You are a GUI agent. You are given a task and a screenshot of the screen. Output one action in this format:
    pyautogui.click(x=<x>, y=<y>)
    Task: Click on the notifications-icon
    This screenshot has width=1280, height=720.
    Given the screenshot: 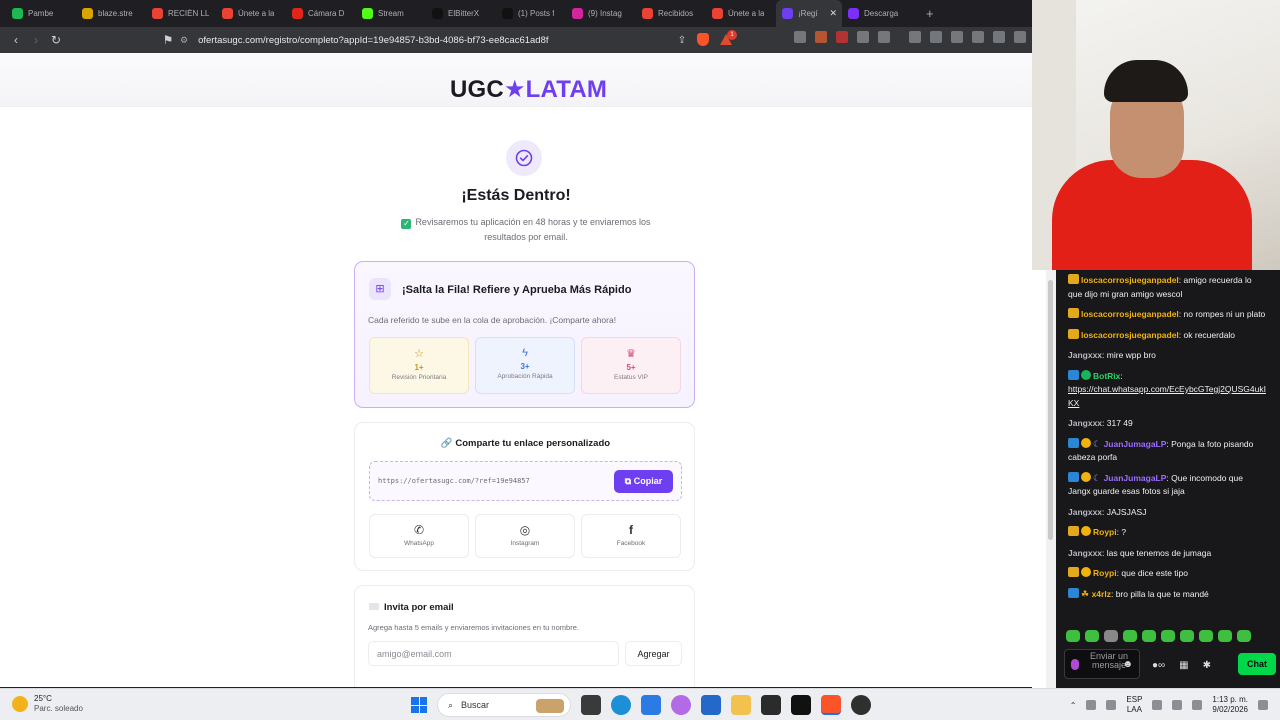 What is the action you would take?
    pyautogui.click(x=1263, y=705)
    